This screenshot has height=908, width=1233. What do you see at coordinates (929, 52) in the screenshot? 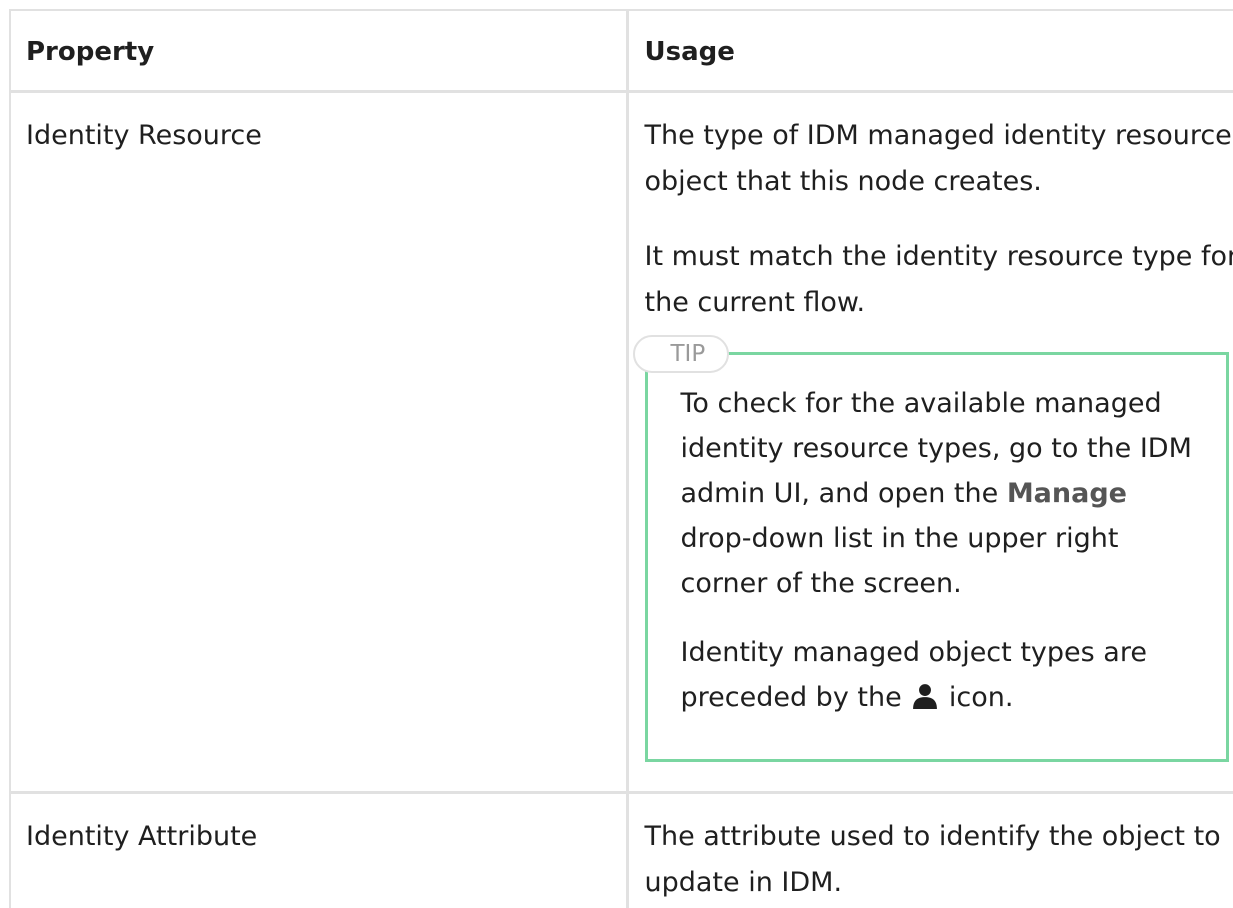
I see `usage-column-header: Usage` at bounding box center [929, 52].